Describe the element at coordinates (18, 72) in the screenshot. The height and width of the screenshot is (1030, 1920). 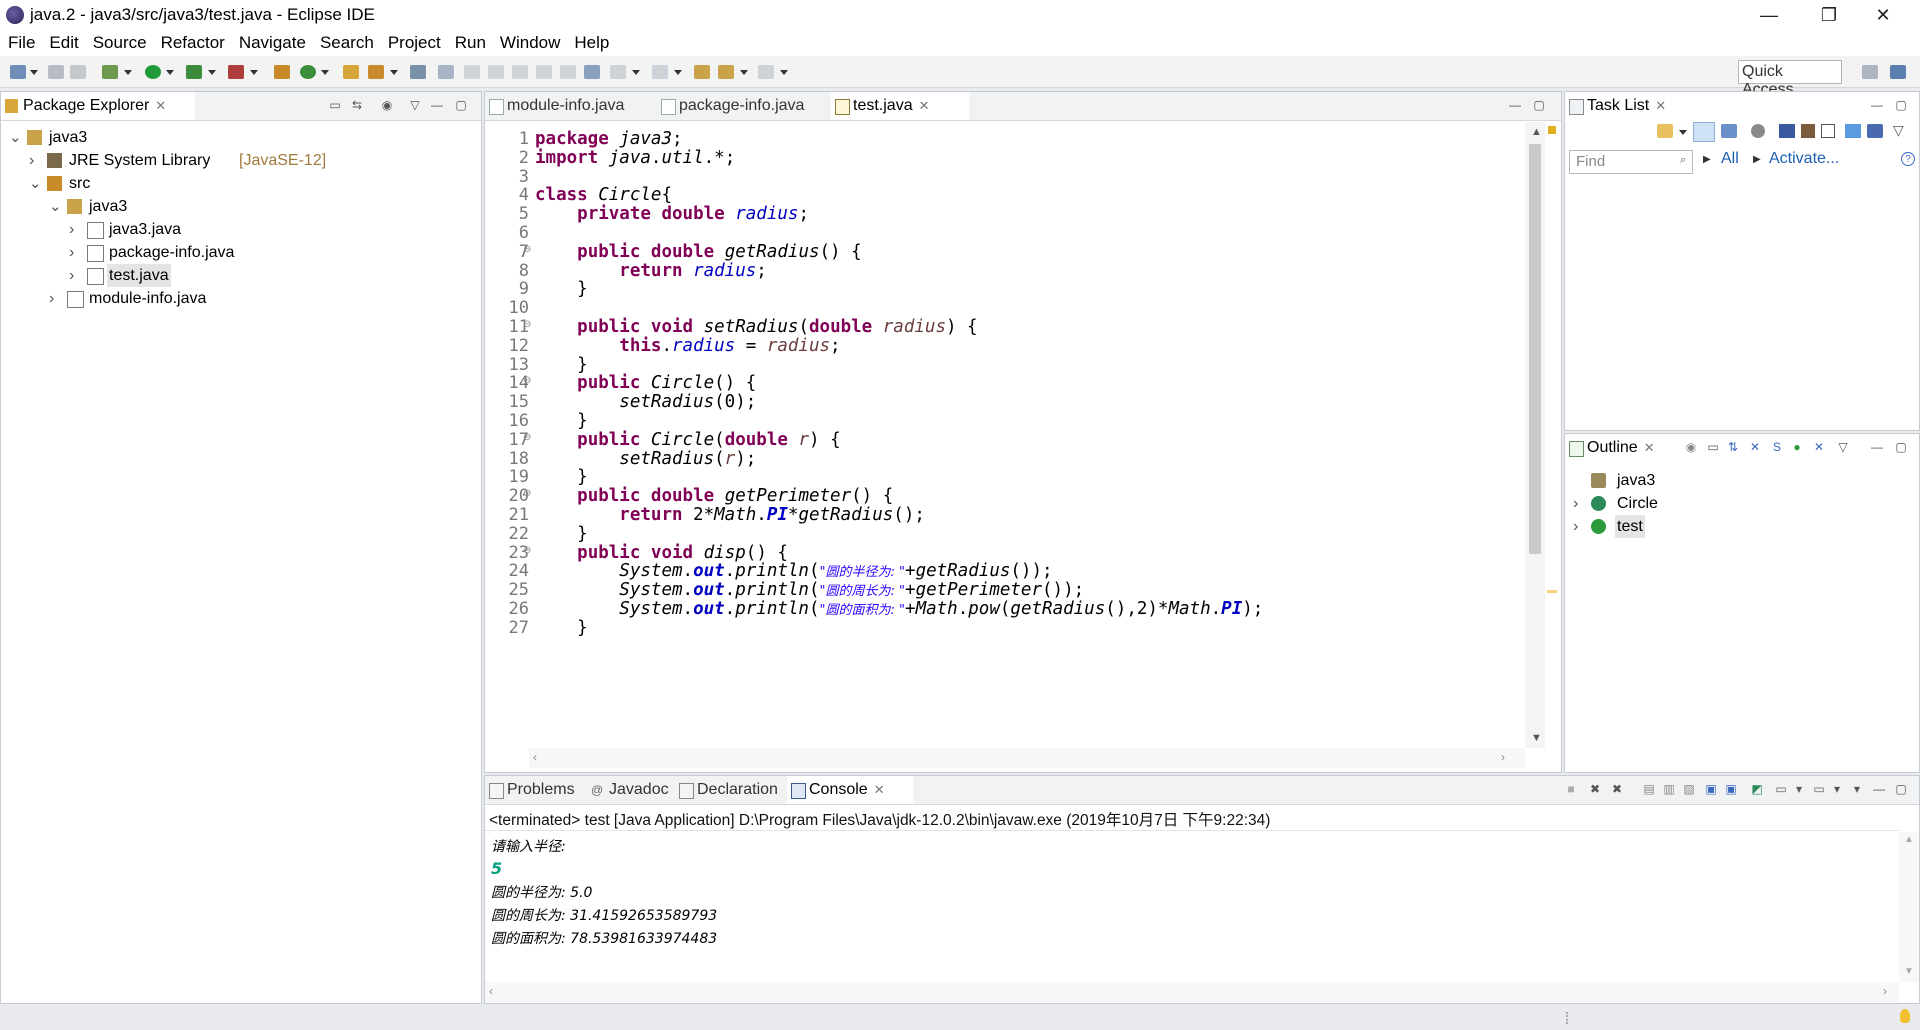
I see `new-icon` at that location.